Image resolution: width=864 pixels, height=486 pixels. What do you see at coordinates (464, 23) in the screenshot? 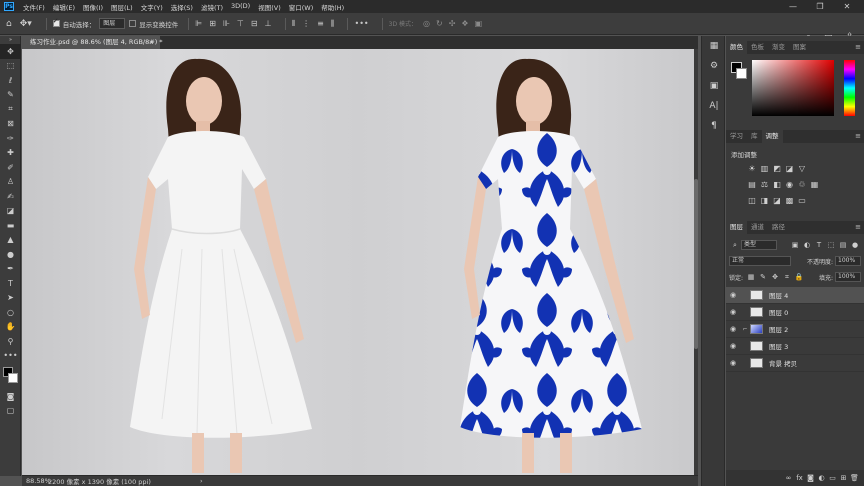
I see `3d-slide-icon: ❖` at bounding box center [464, 23].